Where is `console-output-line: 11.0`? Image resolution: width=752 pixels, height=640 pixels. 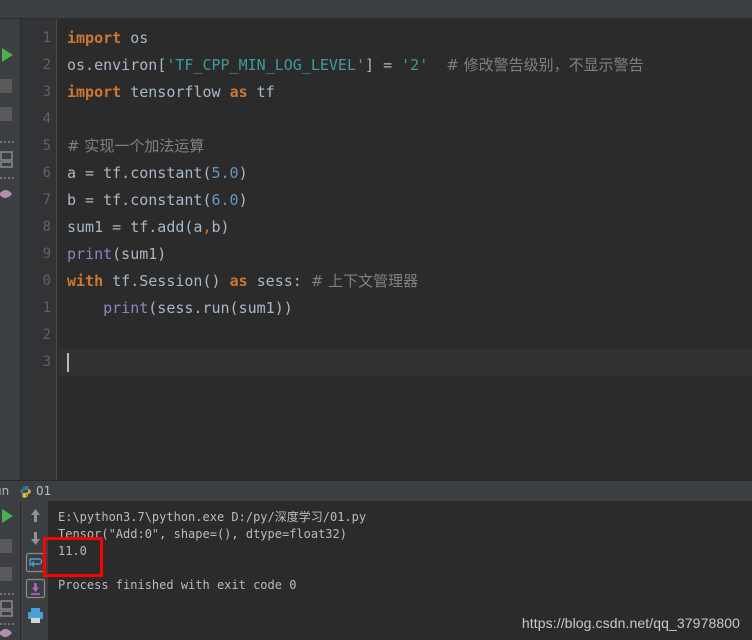 console-output-line: 11.0 is located at coordinates (72, 551).